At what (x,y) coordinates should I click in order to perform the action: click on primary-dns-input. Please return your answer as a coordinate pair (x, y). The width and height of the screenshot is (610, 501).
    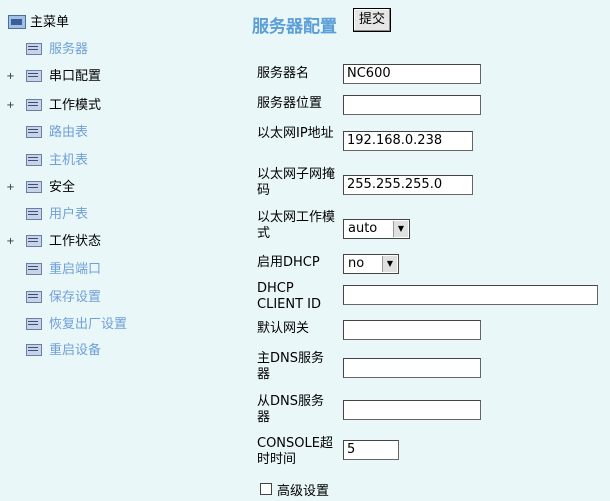
    Looking at the image, I should click on (412, 368).